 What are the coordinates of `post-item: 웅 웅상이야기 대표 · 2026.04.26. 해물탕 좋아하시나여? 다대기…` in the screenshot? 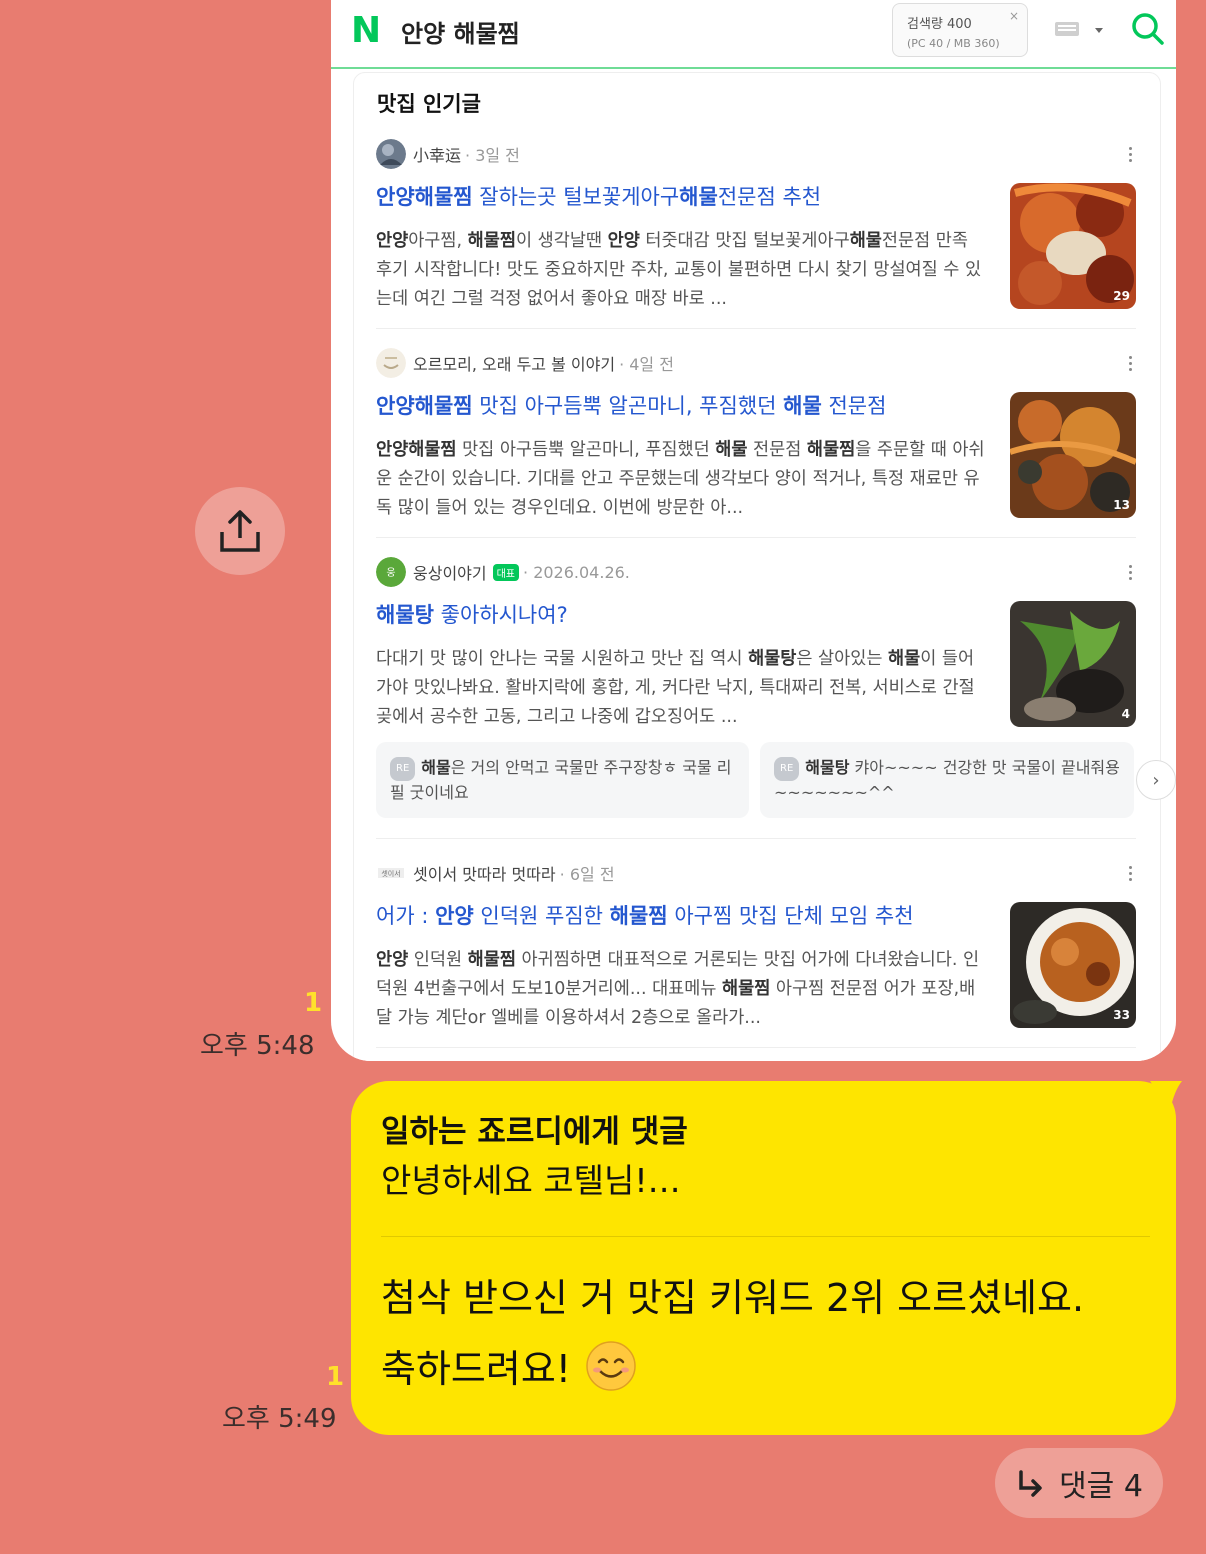 It's located at (756, 644).